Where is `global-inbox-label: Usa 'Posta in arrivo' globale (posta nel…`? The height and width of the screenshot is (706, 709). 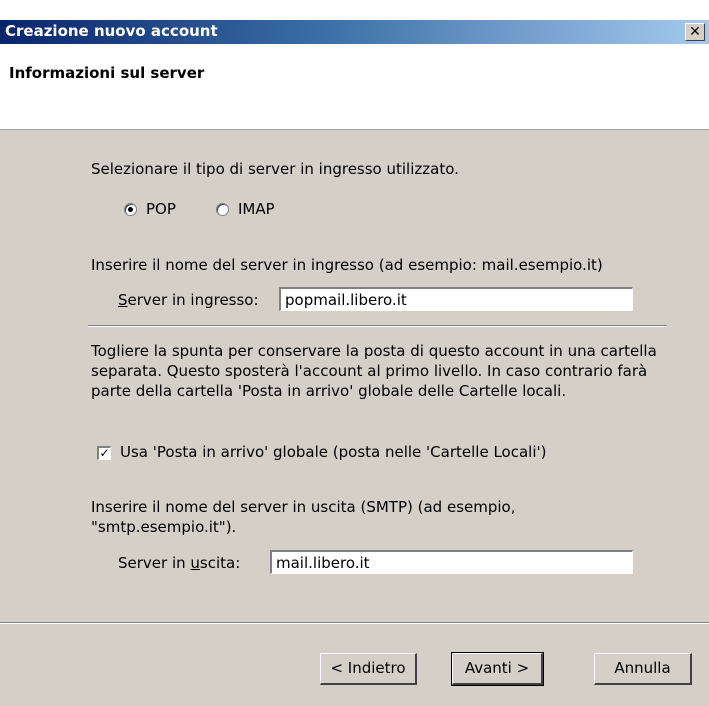 global-inbox-label: Usa 'Posta in arrivo' globale (posta nel… is located at coordinates (333, 452).